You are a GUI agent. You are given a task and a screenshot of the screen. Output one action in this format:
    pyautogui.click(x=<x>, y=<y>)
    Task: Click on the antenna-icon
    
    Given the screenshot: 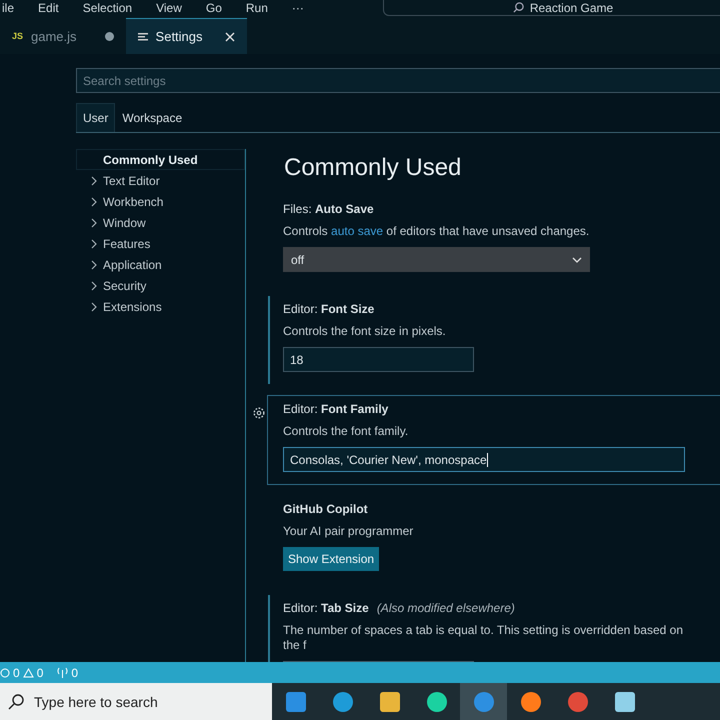 What is the action you would take?
    pyautogui.click(x=62, y=672)
    